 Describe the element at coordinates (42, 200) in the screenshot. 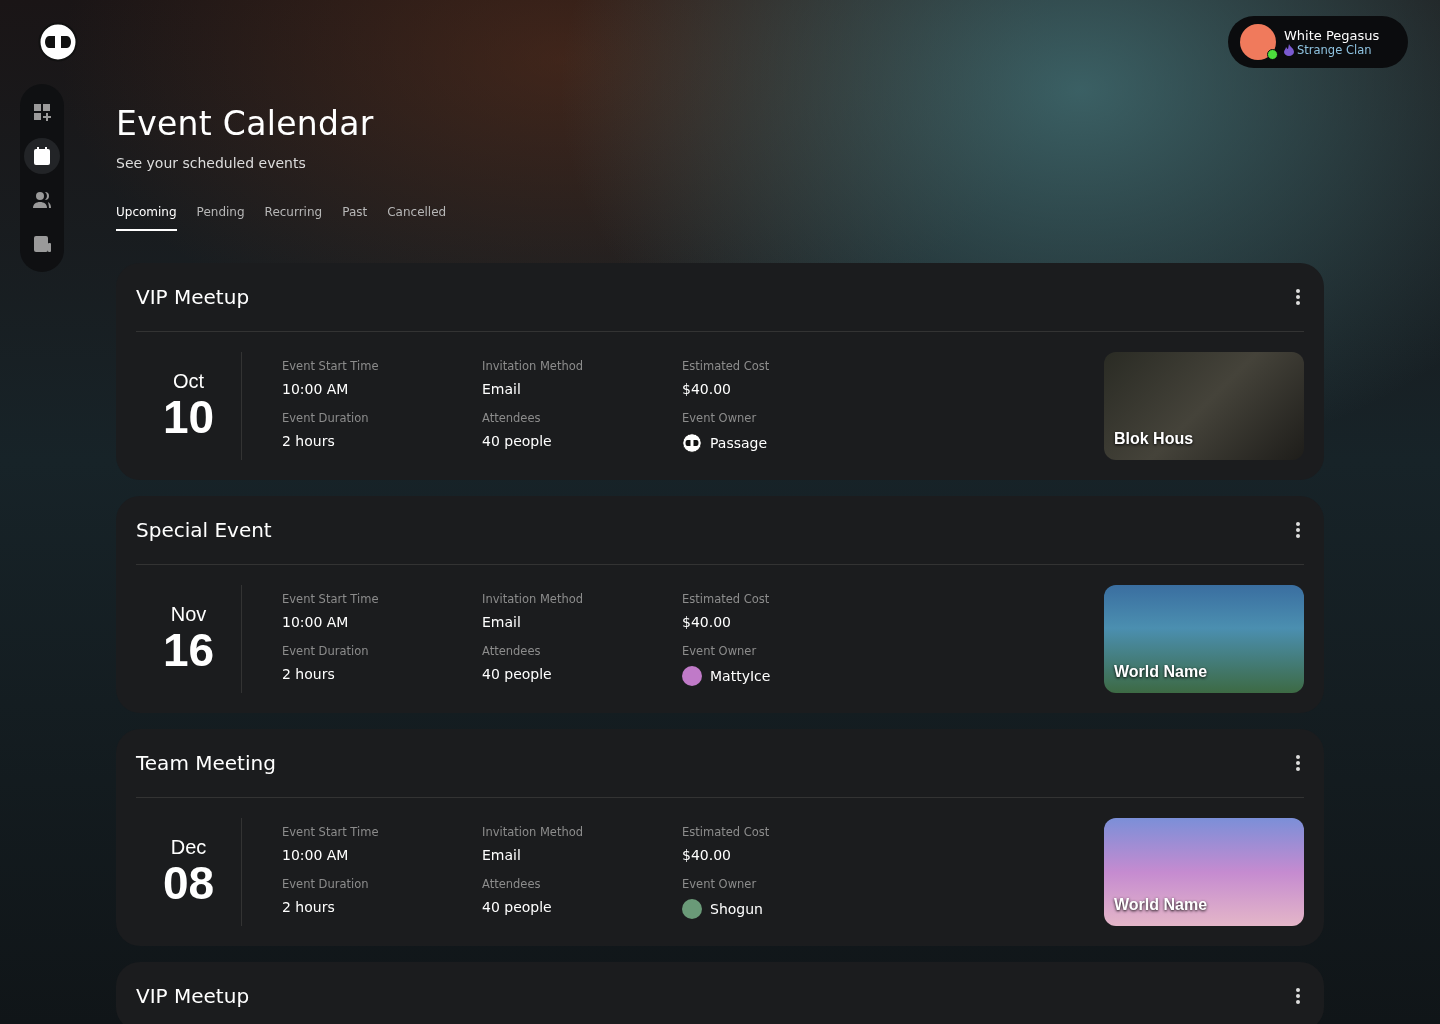

I see `people-icon` at that location.